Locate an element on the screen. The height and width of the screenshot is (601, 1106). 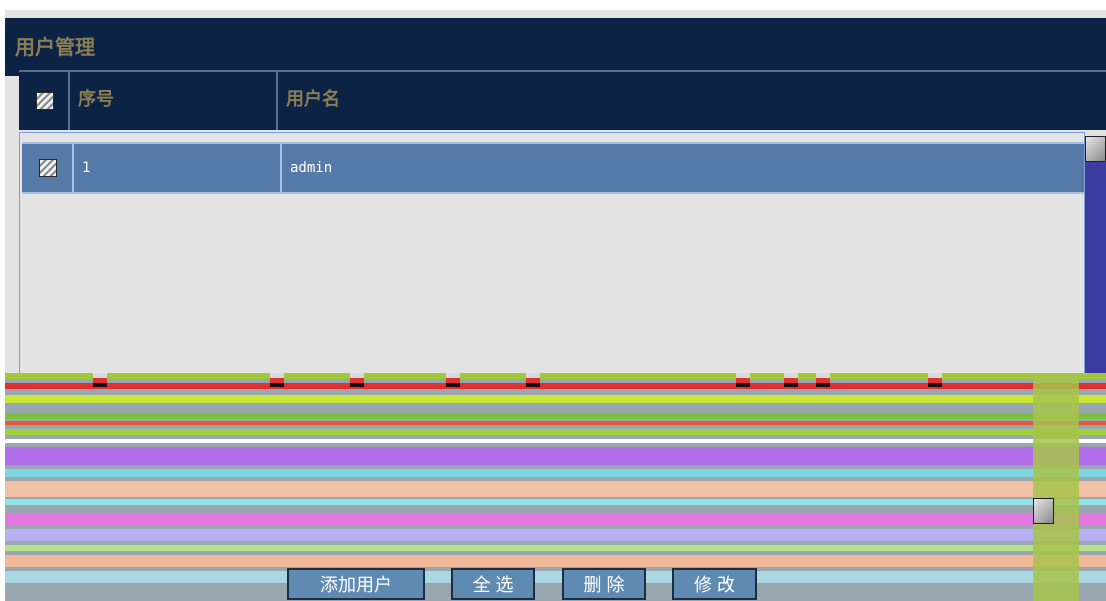
delete-button: 删 除 is located at coordinates (604, 584).